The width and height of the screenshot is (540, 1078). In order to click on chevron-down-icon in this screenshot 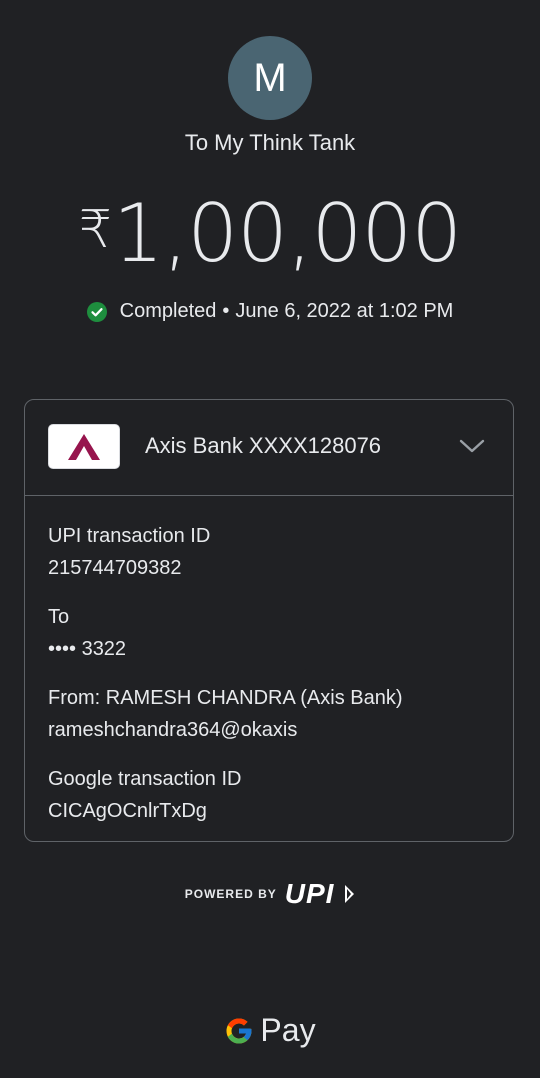, I will do `click(472, 446)`.